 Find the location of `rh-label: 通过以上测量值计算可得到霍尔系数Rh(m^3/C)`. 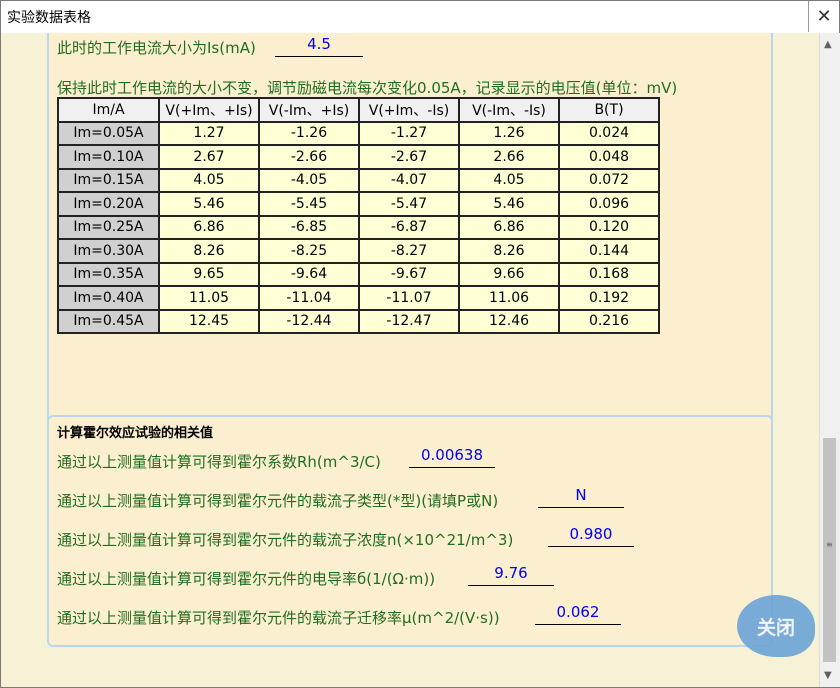

rh-label: 通过以上测量值计算可得到霍尔系数Rh(m^3/C) is located at coordinates (219, 462).